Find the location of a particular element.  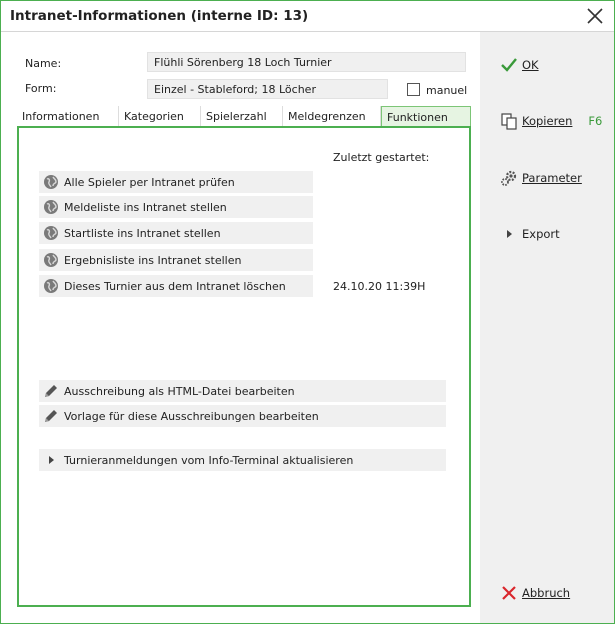

parameter-label: Parameter is located at coordinates (552, 178).